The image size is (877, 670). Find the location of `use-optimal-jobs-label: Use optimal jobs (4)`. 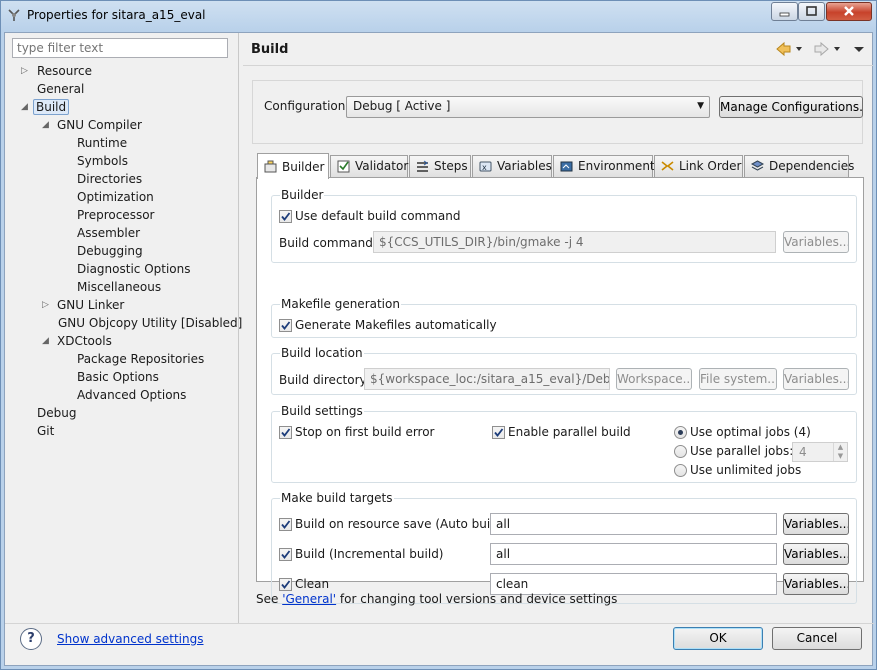

use-optimal-jobs-label: Use optimal jobs (4) is located at coordinates (750, 432).